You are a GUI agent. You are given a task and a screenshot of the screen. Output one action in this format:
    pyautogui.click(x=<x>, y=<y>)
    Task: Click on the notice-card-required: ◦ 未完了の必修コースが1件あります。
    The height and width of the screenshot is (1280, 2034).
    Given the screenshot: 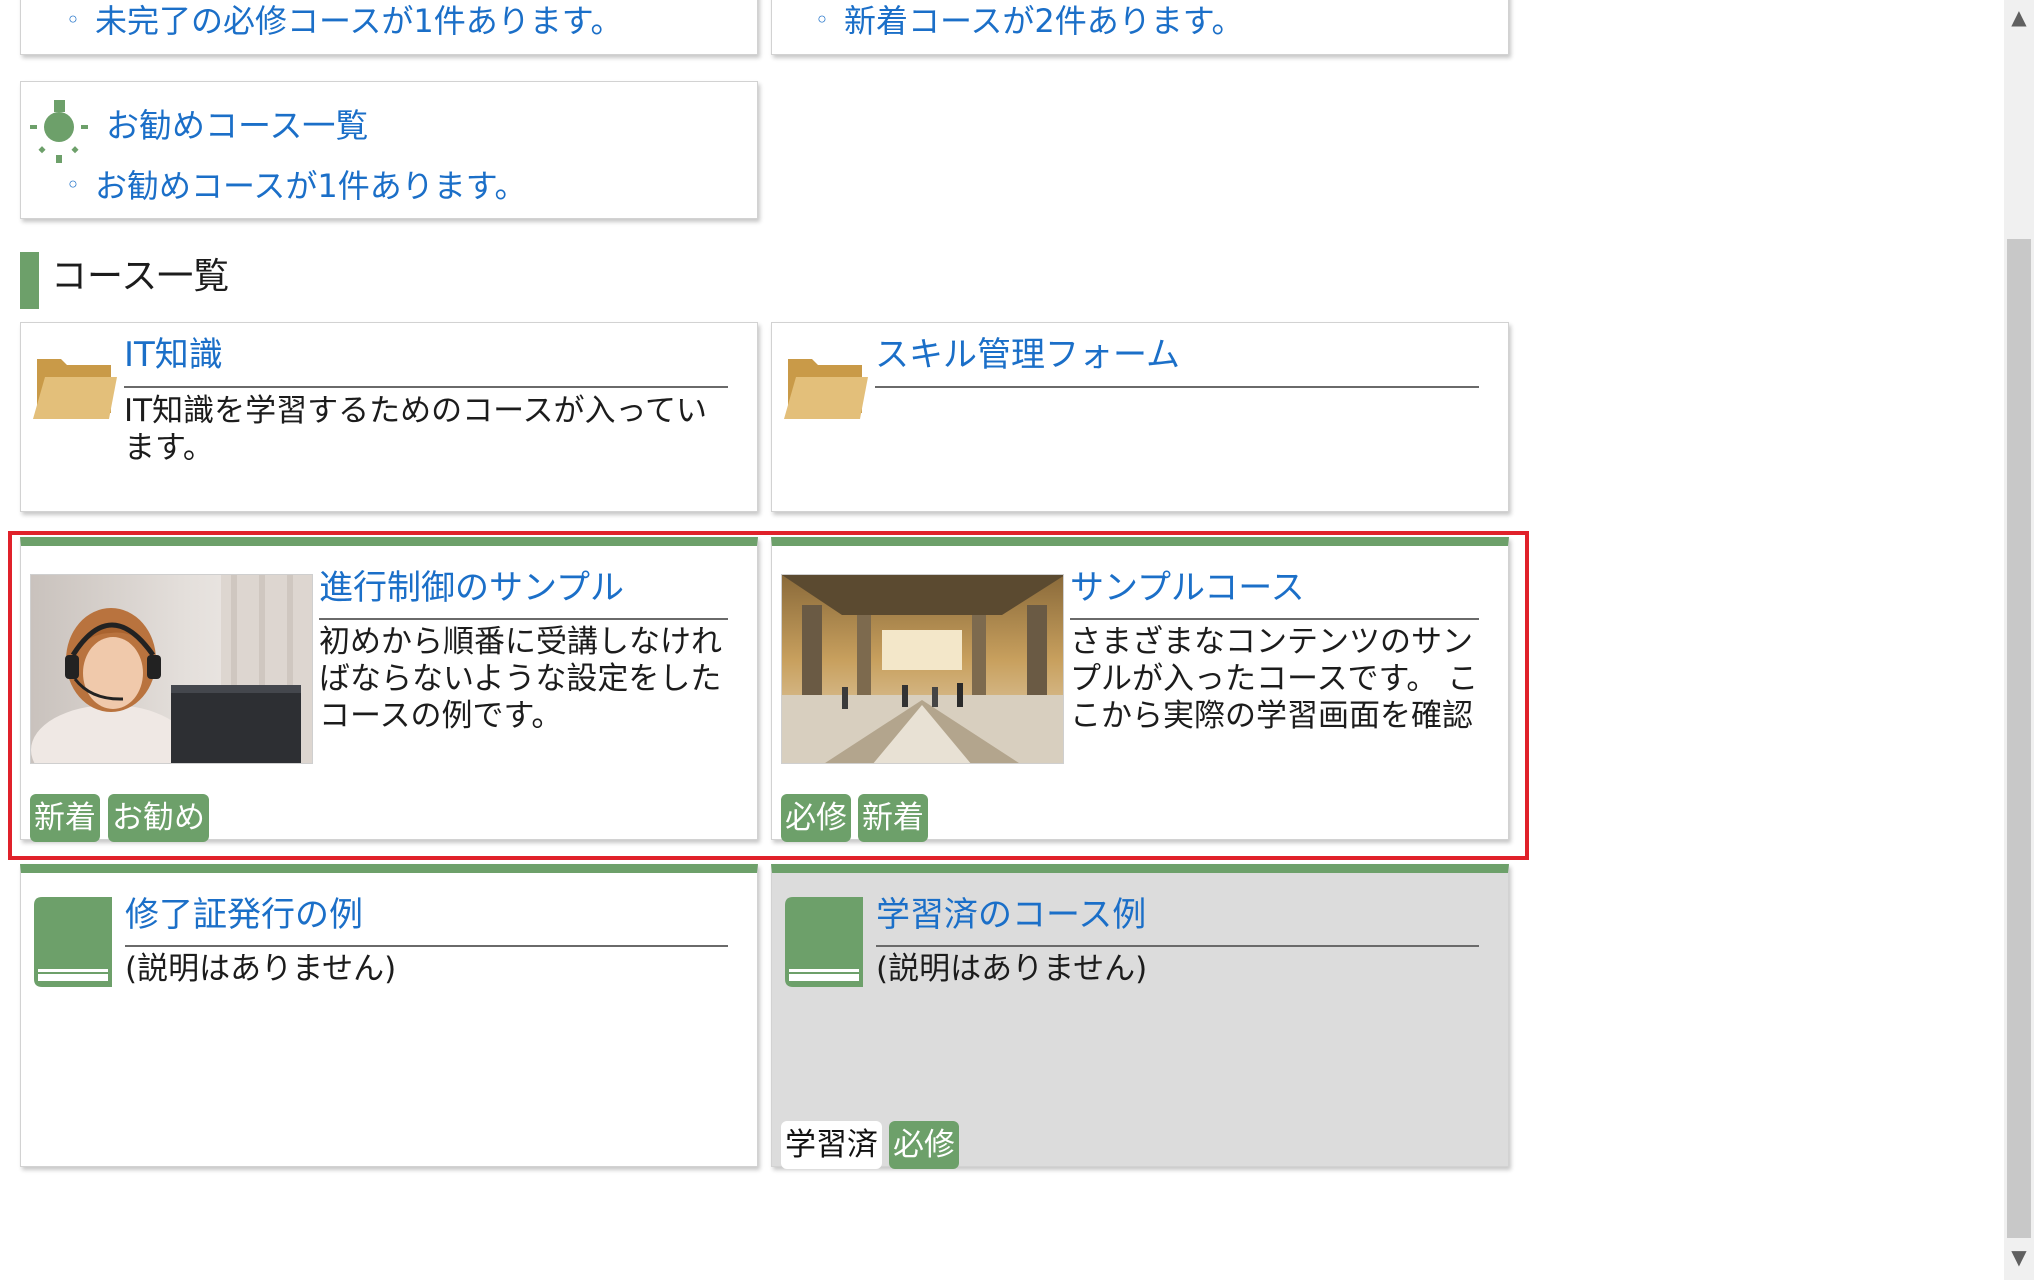 What is the action you would take?
    pyautogui.click(x=389, y=27)
    